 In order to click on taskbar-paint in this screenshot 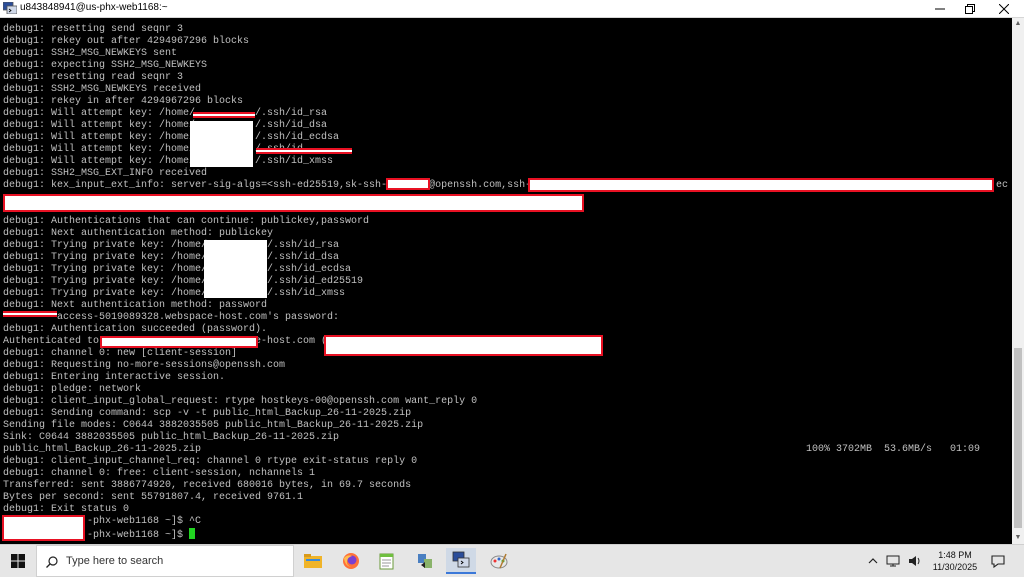, I will do `click(499, 561)`.